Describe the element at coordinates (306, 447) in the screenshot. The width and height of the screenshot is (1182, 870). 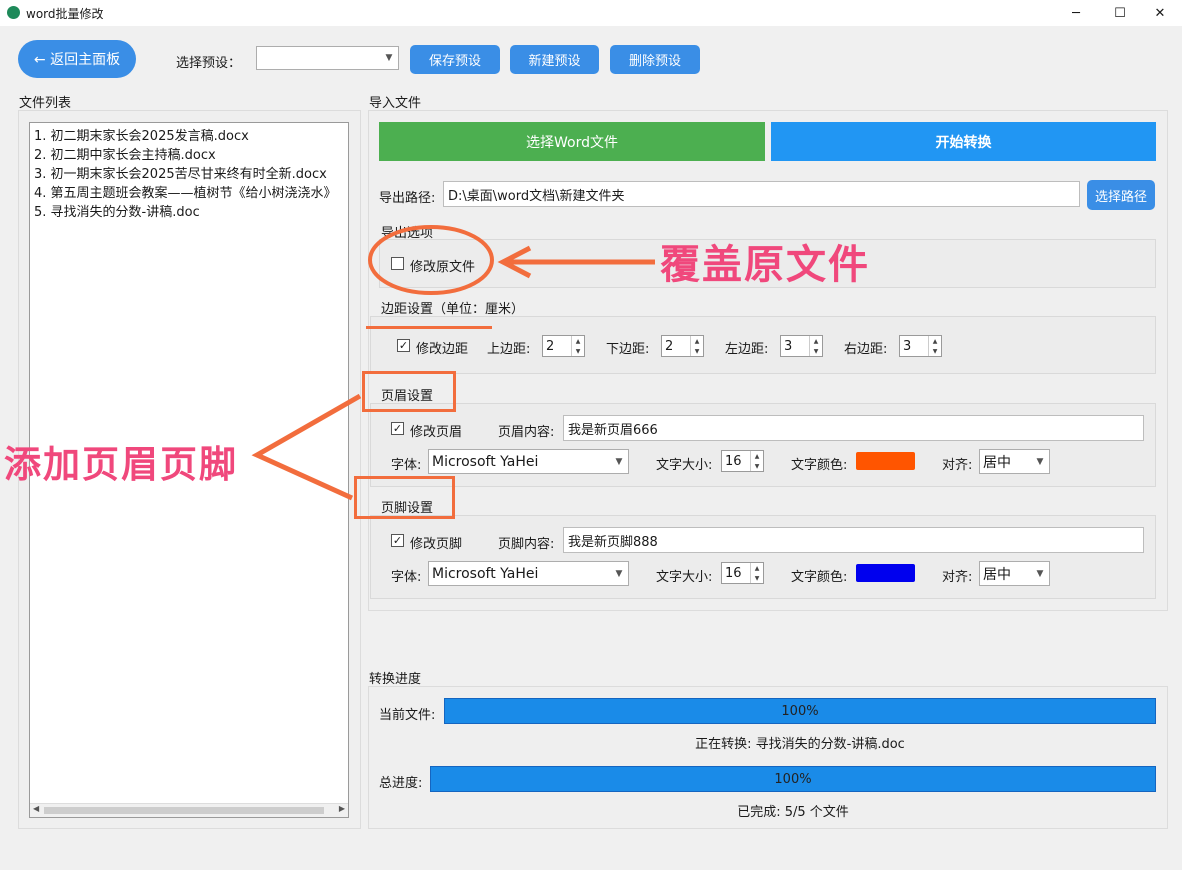
I see `annotation-bracket-arrow` at that location.